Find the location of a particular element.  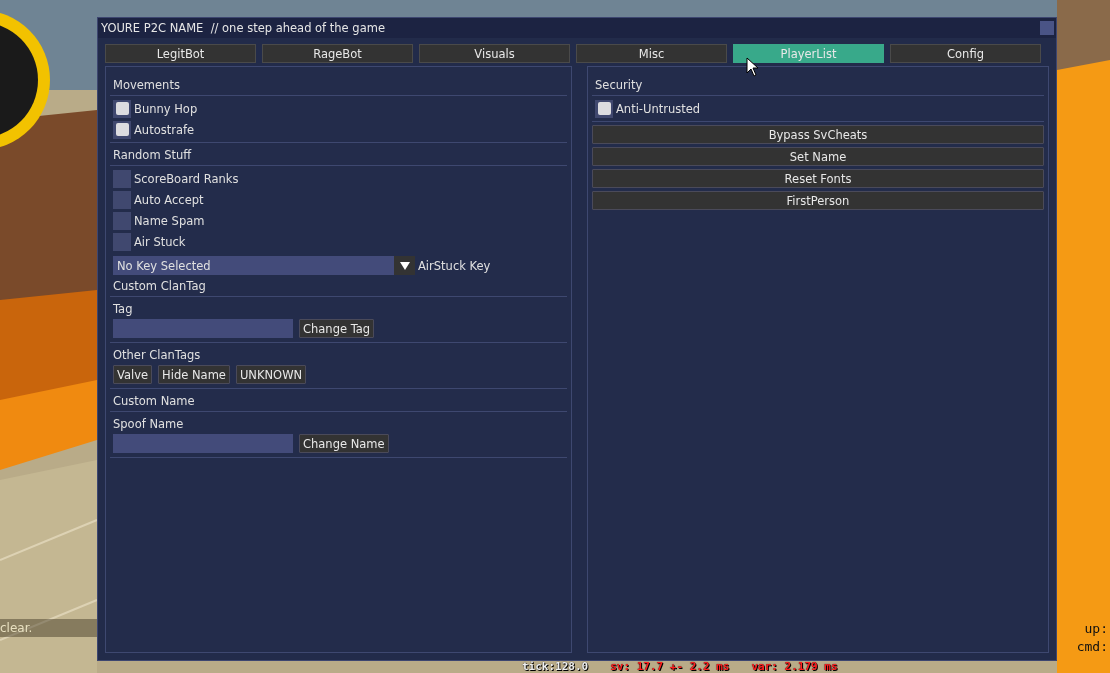

tab: Misc is located at coordinates (651, 53).